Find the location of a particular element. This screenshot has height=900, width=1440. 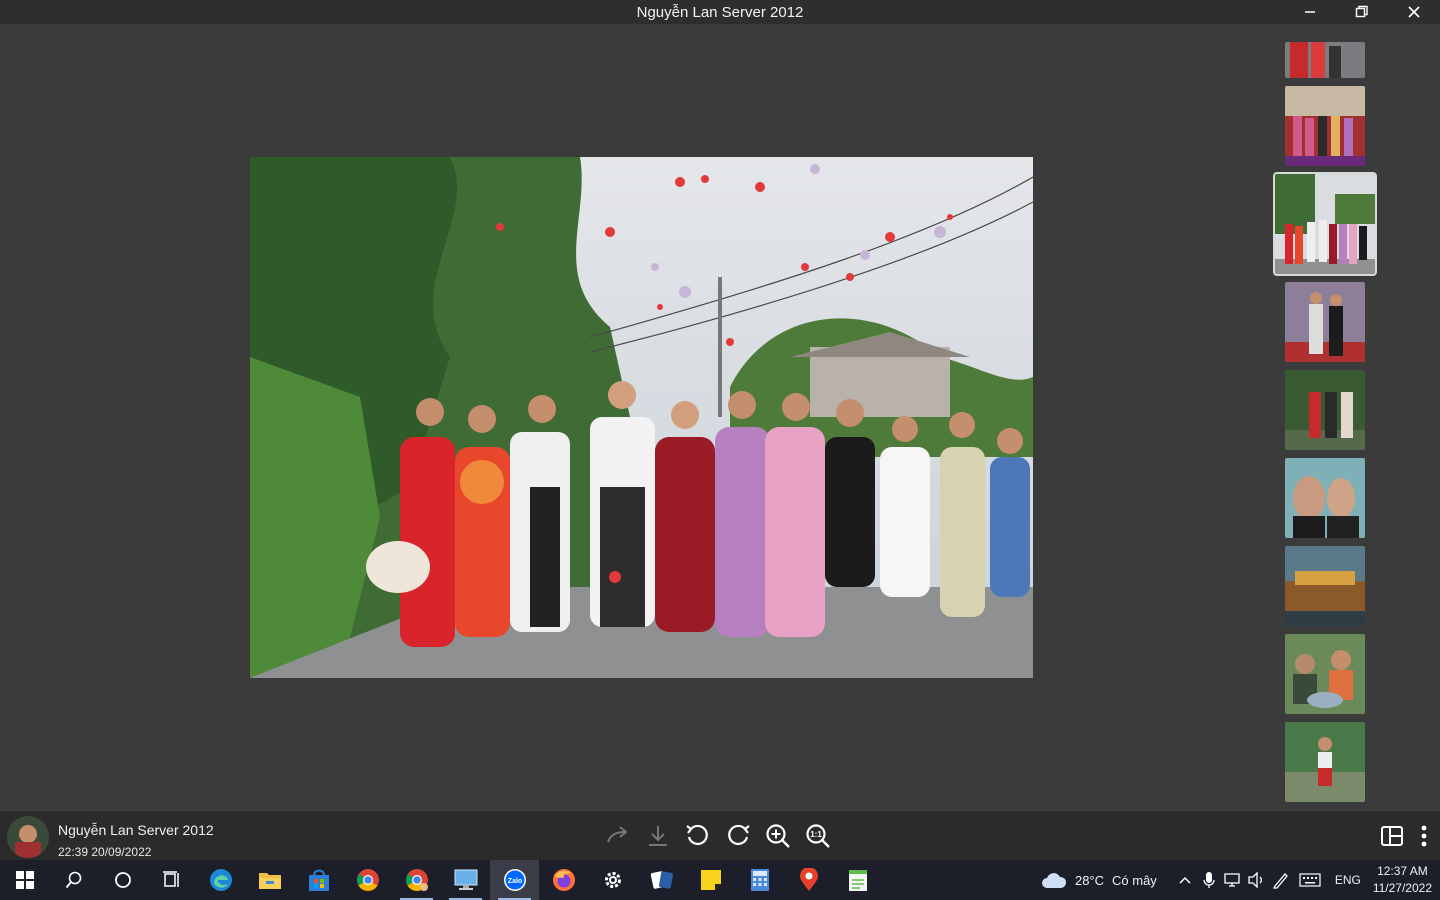

restore-icon is located at coordinates (1362, 12).